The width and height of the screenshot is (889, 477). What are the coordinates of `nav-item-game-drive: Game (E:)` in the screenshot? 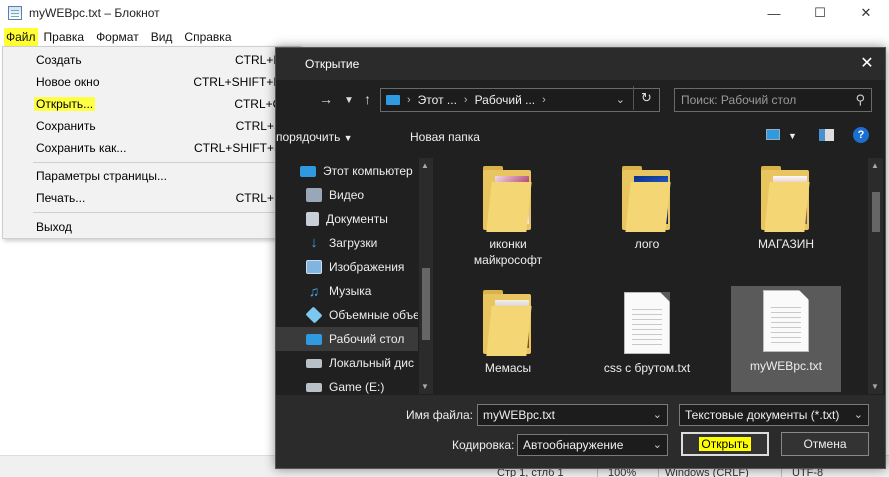 It's located at (347, 384).